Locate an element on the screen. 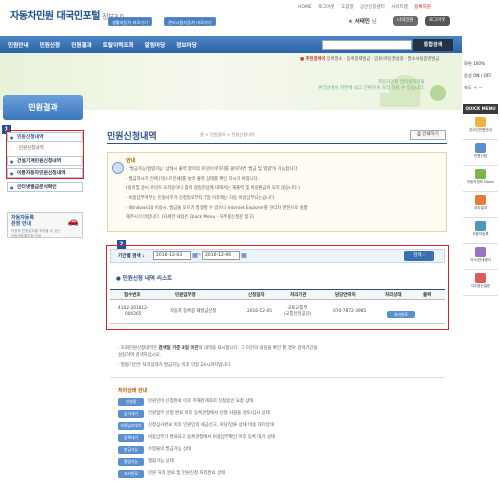  date-from-input: 2016-12-03 is located at coordinates (172, 255).